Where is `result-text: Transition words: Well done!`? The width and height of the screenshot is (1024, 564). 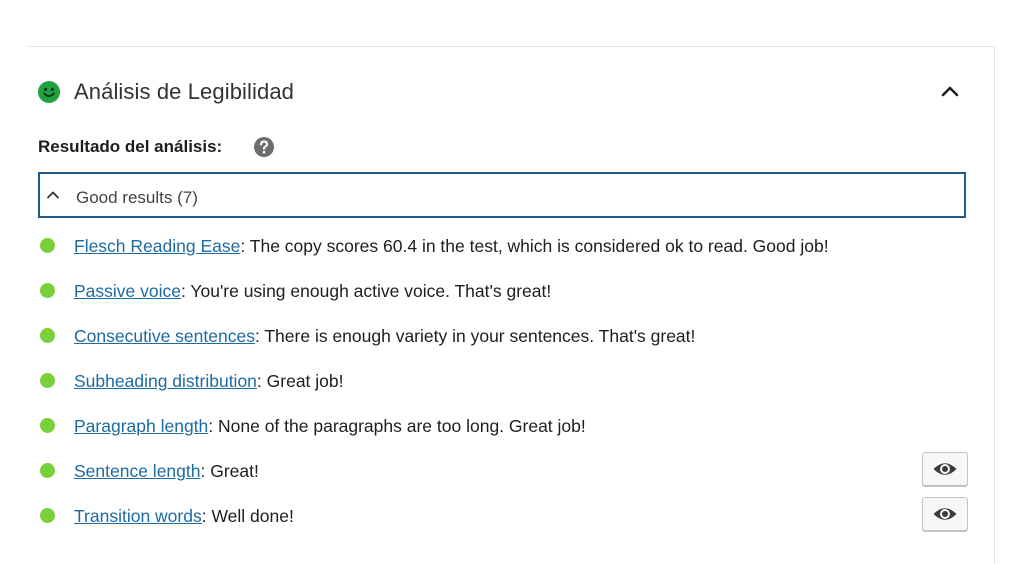 result-text: Transition words: Well done! is located at coordinates (184, 516).